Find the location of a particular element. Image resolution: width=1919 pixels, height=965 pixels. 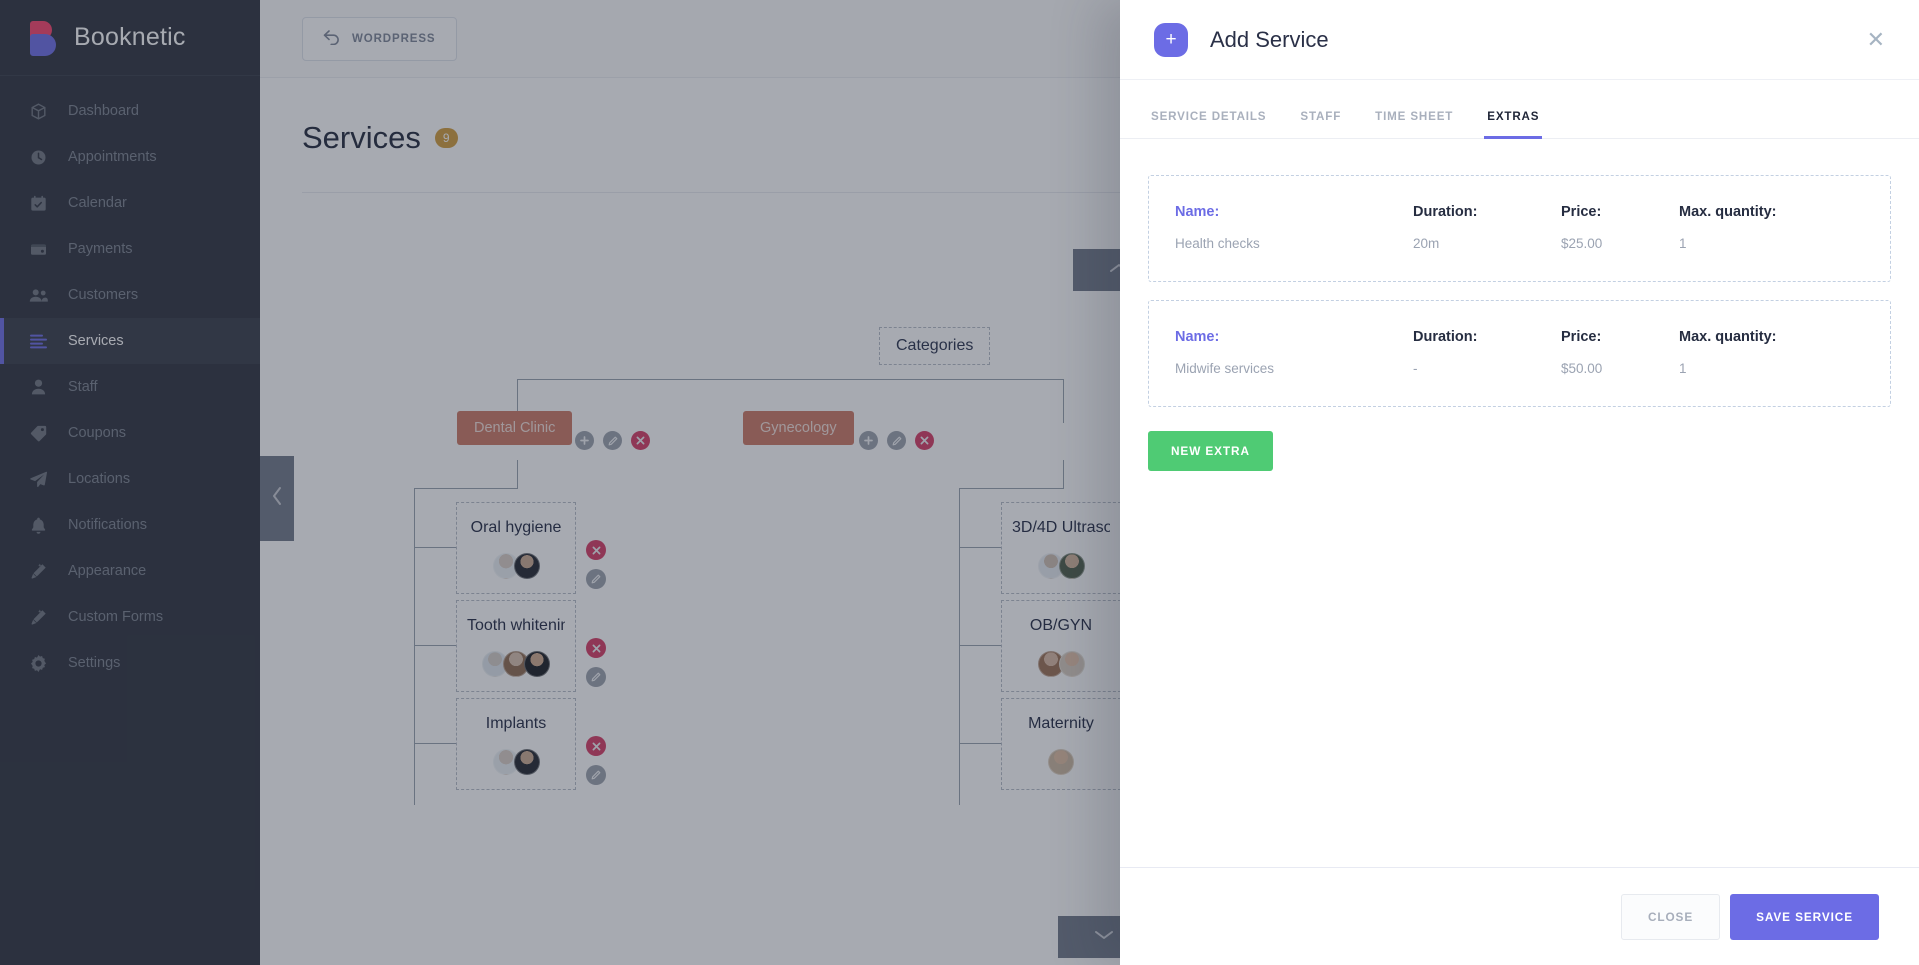

tab-service-details: SERVICE DETAILS is located at coordinates (1208, 121).